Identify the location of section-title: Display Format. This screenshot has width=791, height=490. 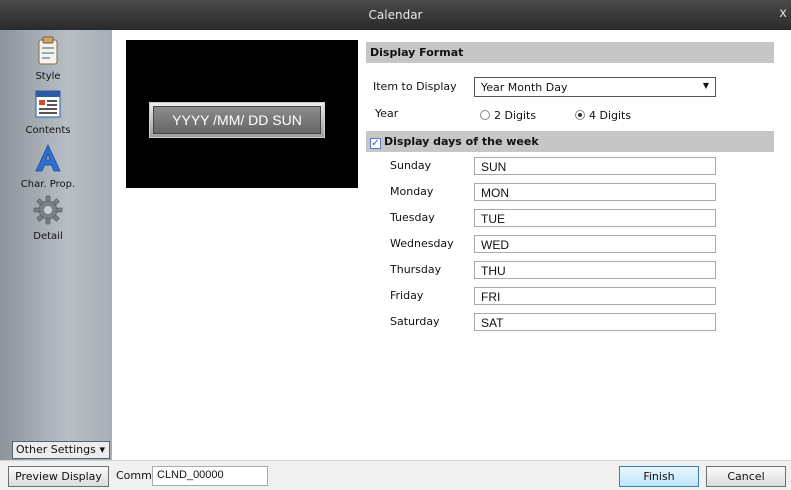
(417, 52).